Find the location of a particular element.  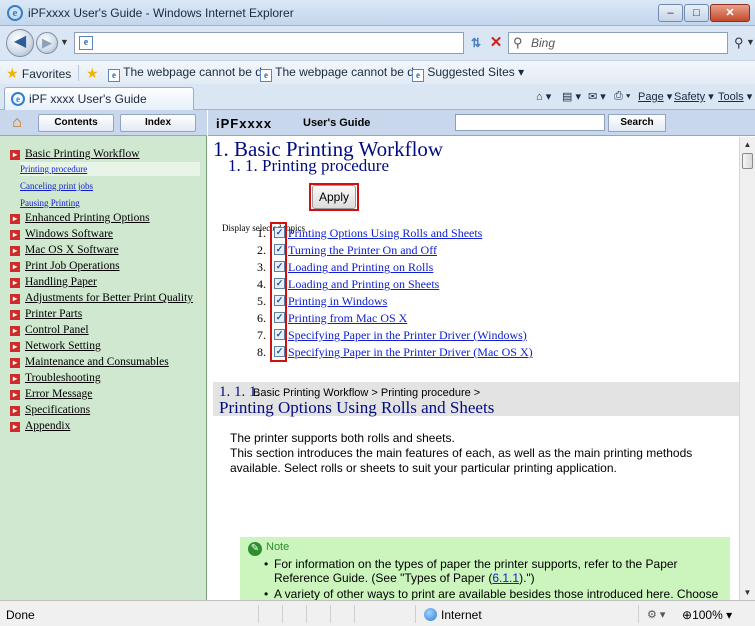

guide-header: iPFxxxx User's Guide Search is located at coordinates (481, 123).